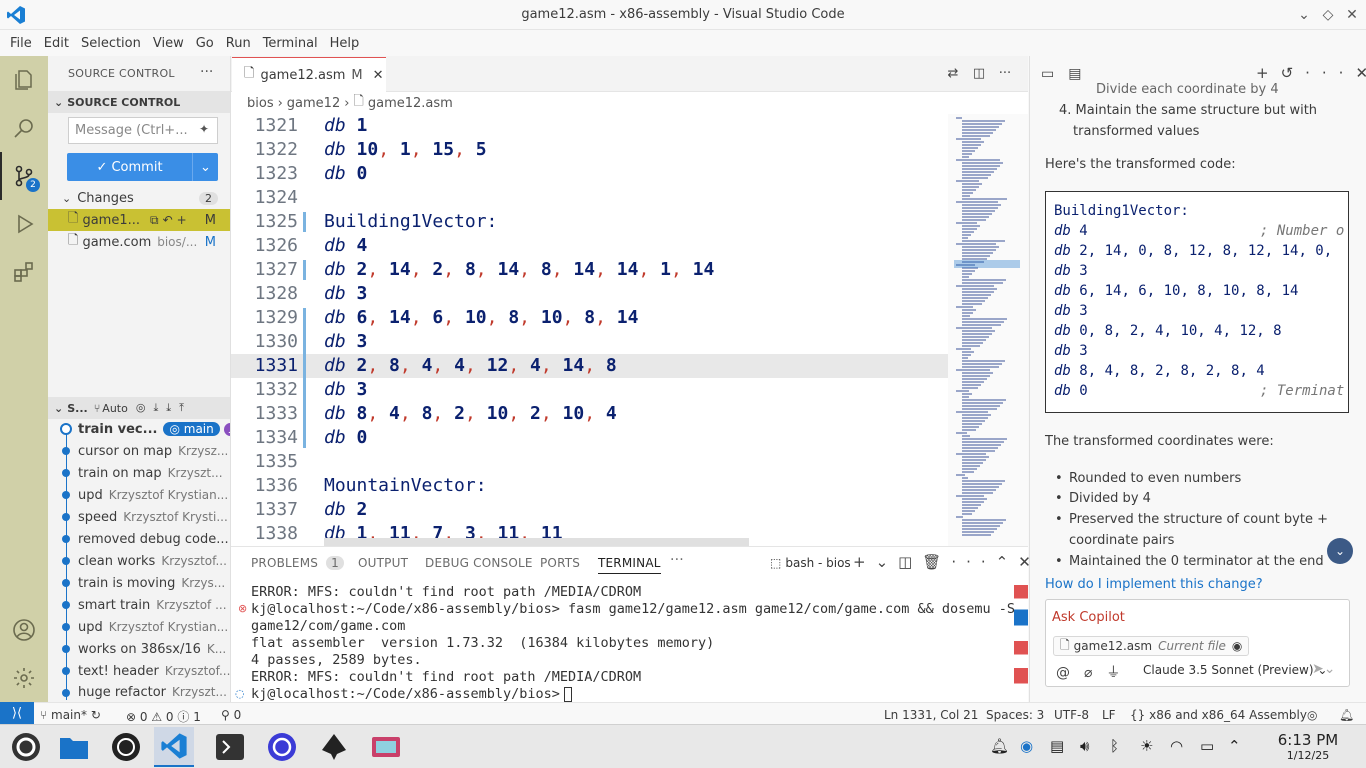 The height and width of the screenshot is (768, 1366). I want to click on start-menu-icon, so click(26, 747).